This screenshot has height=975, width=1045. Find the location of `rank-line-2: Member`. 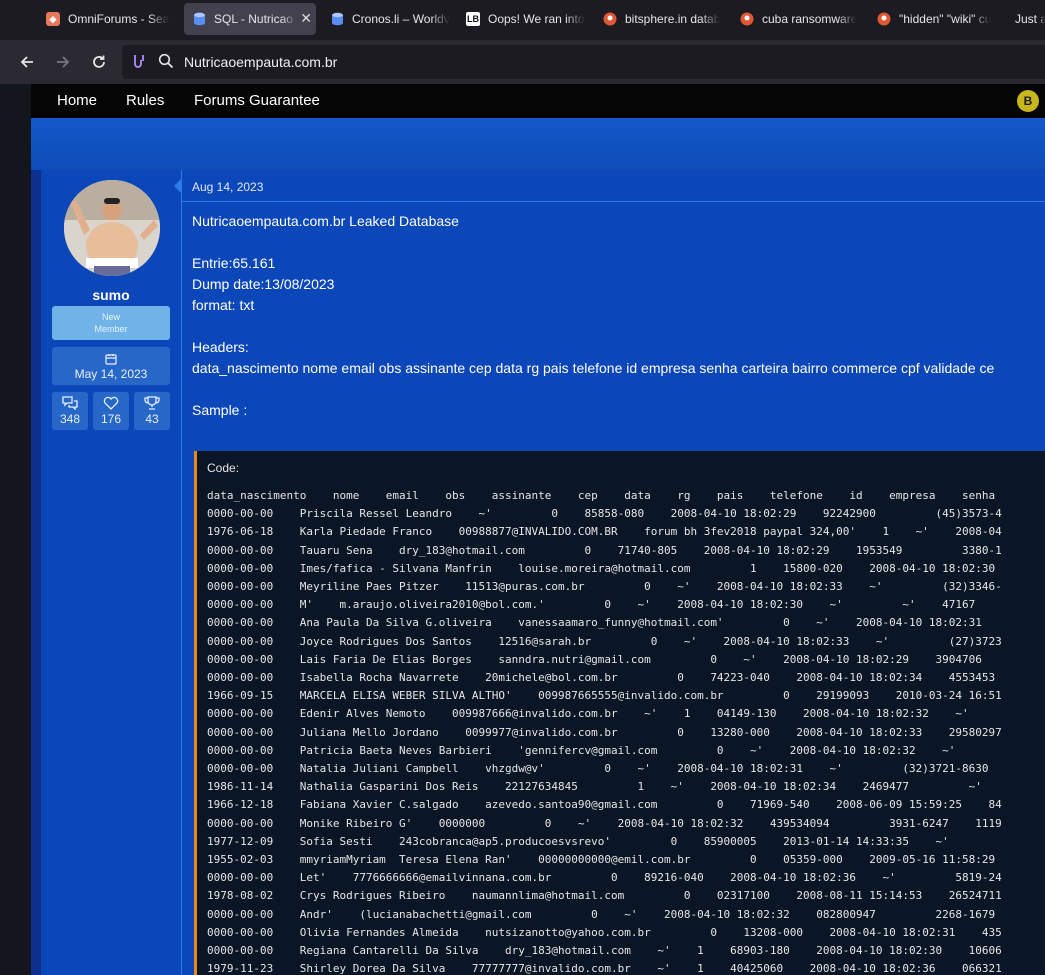

rank-line-2: Member is located at coordinates (111, 329).